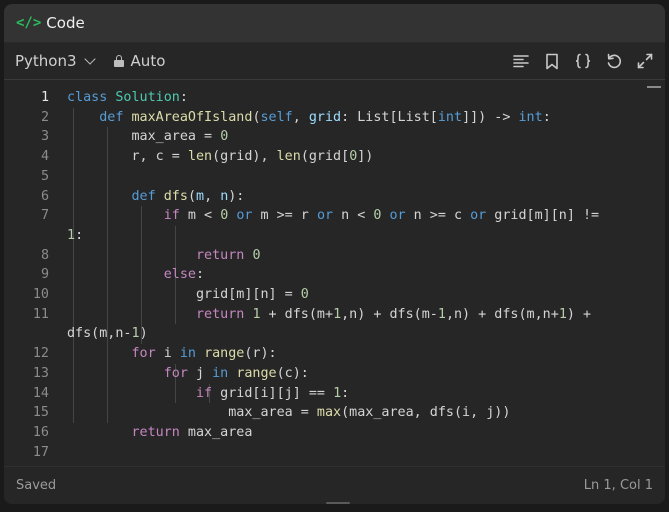  Describe the element at coordinates (334, 236) in the screenshot. I see `code-line: 1:` at that location.